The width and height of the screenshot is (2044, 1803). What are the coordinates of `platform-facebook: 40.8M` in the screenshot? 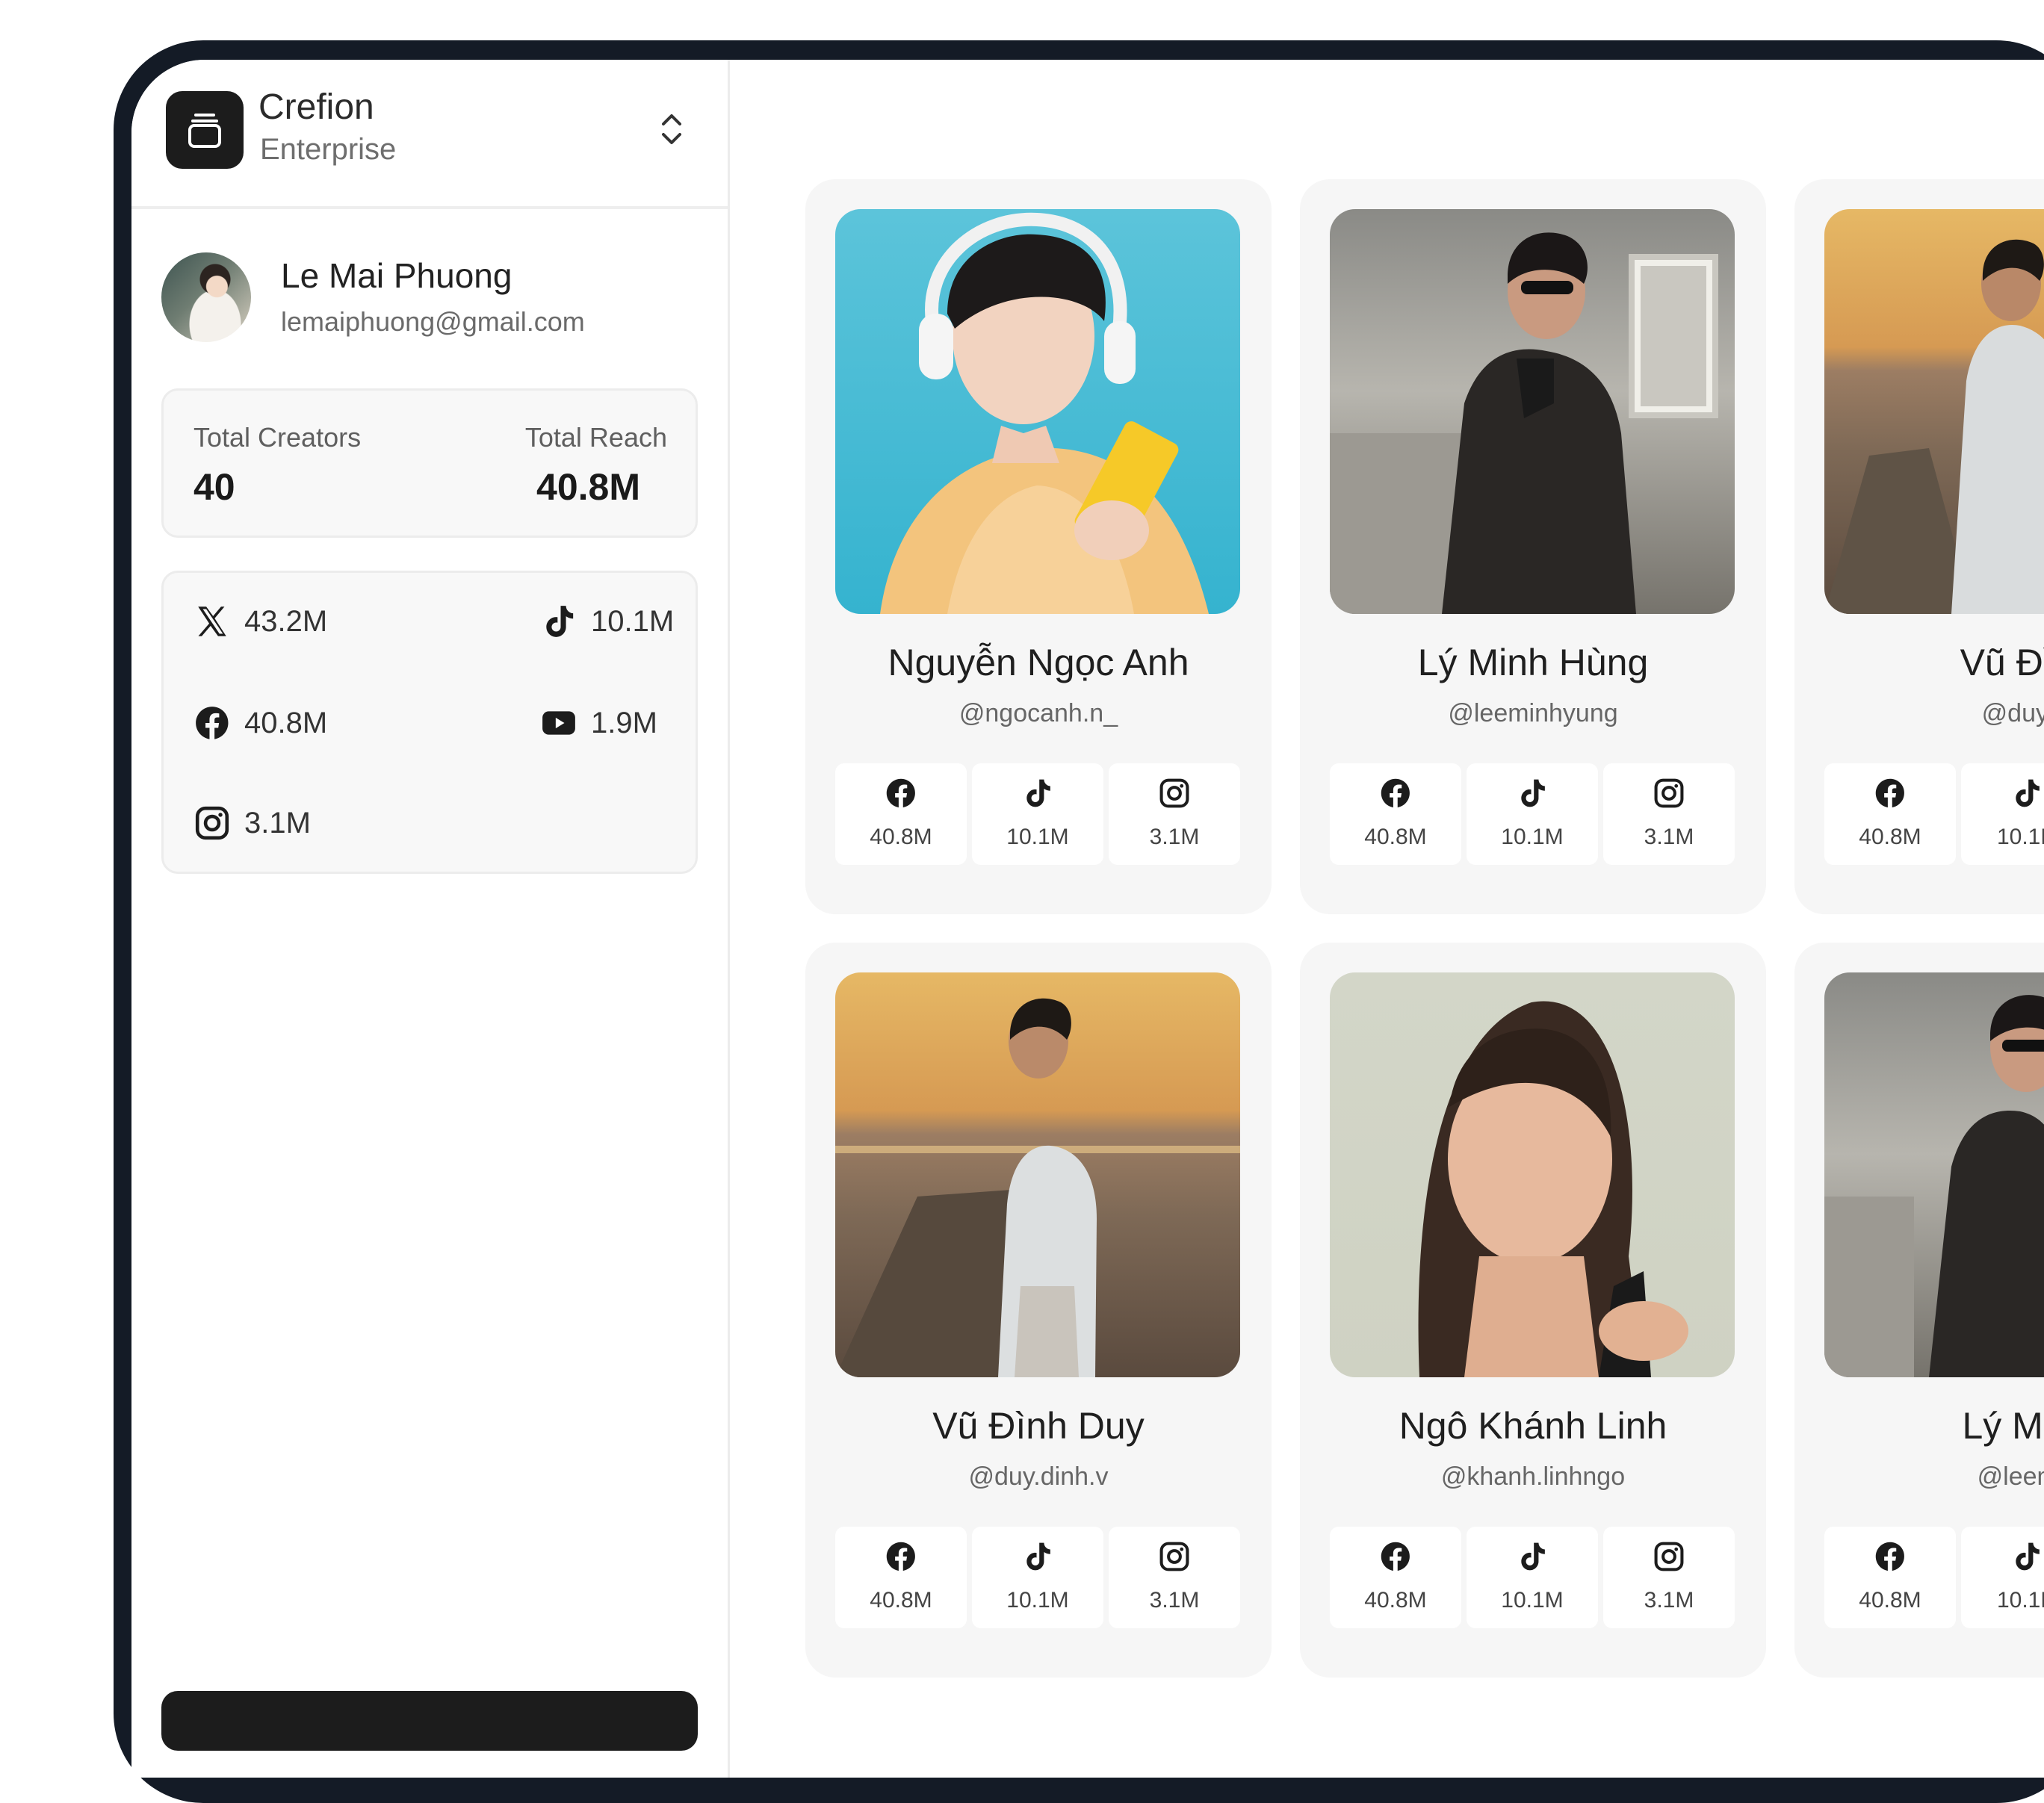 It's located at (260, 723).